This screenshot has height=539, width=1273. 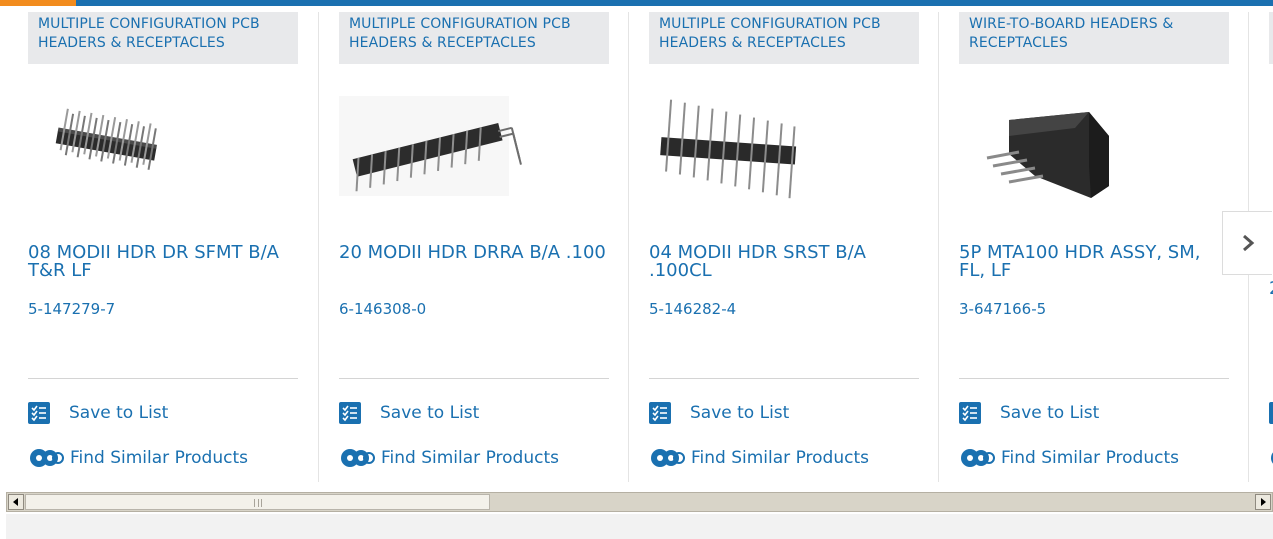 I want to click on status-area, so click(x=639, y=526).